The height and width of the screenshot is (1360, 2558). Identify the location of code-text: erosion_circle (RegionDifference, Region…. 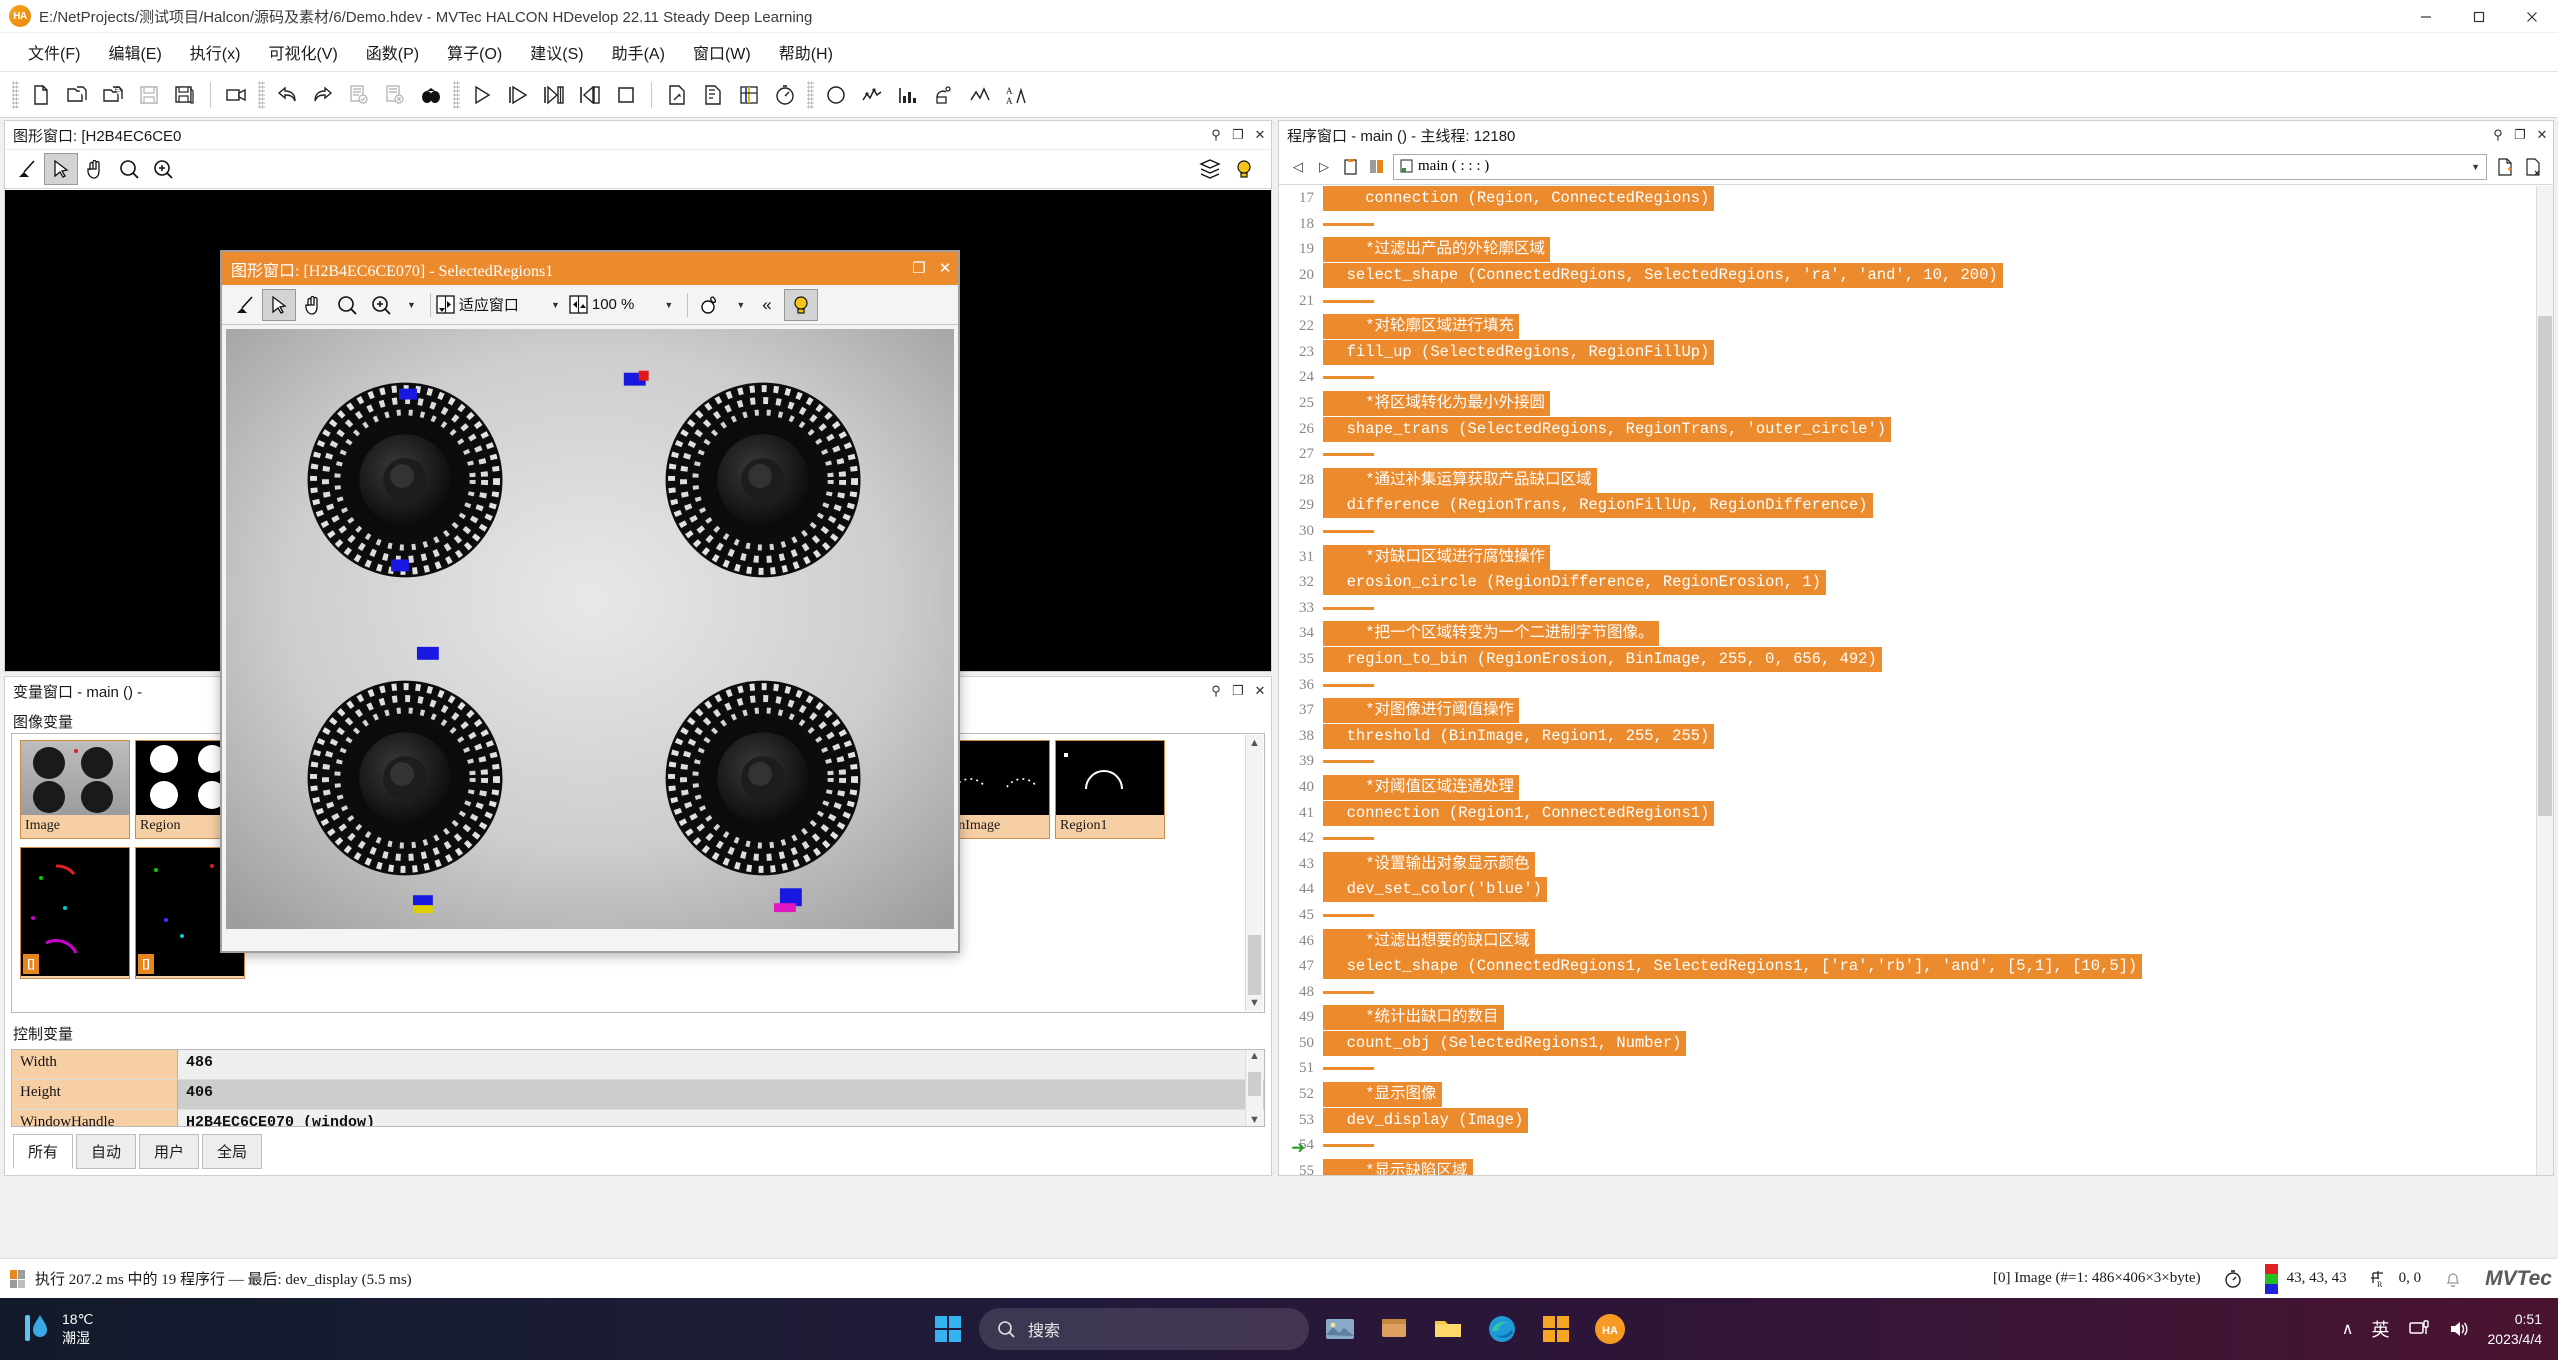
(1574, 583).